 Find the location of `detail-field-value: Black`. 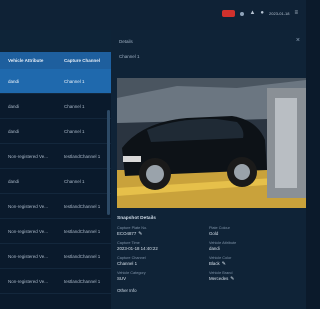

detail-field-value: Black is located at coordinates (214, 263).